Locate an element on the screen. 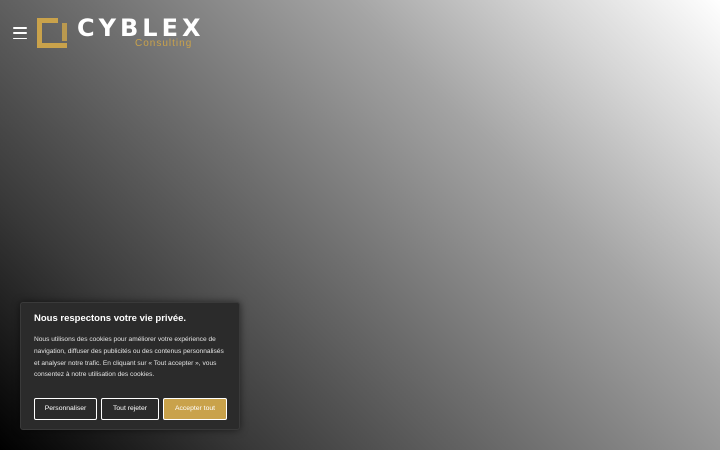 The width and height of the screenshot is (720, 450). reject-all-button: Tout rejeter is located at coordinates (130, 409).